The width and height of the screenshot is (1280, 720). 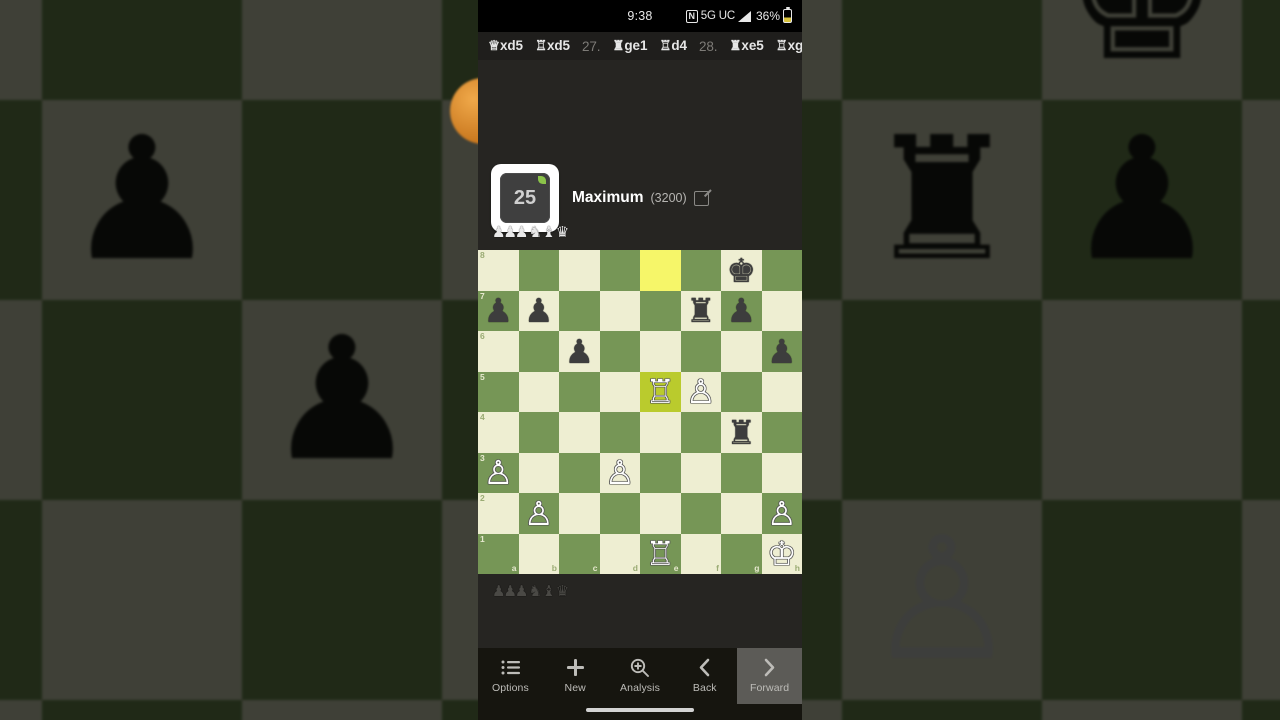 What do you see at coordinates (554, 568) in the screenshot?
I see `file-label: b` at bounding box center [554, 568].